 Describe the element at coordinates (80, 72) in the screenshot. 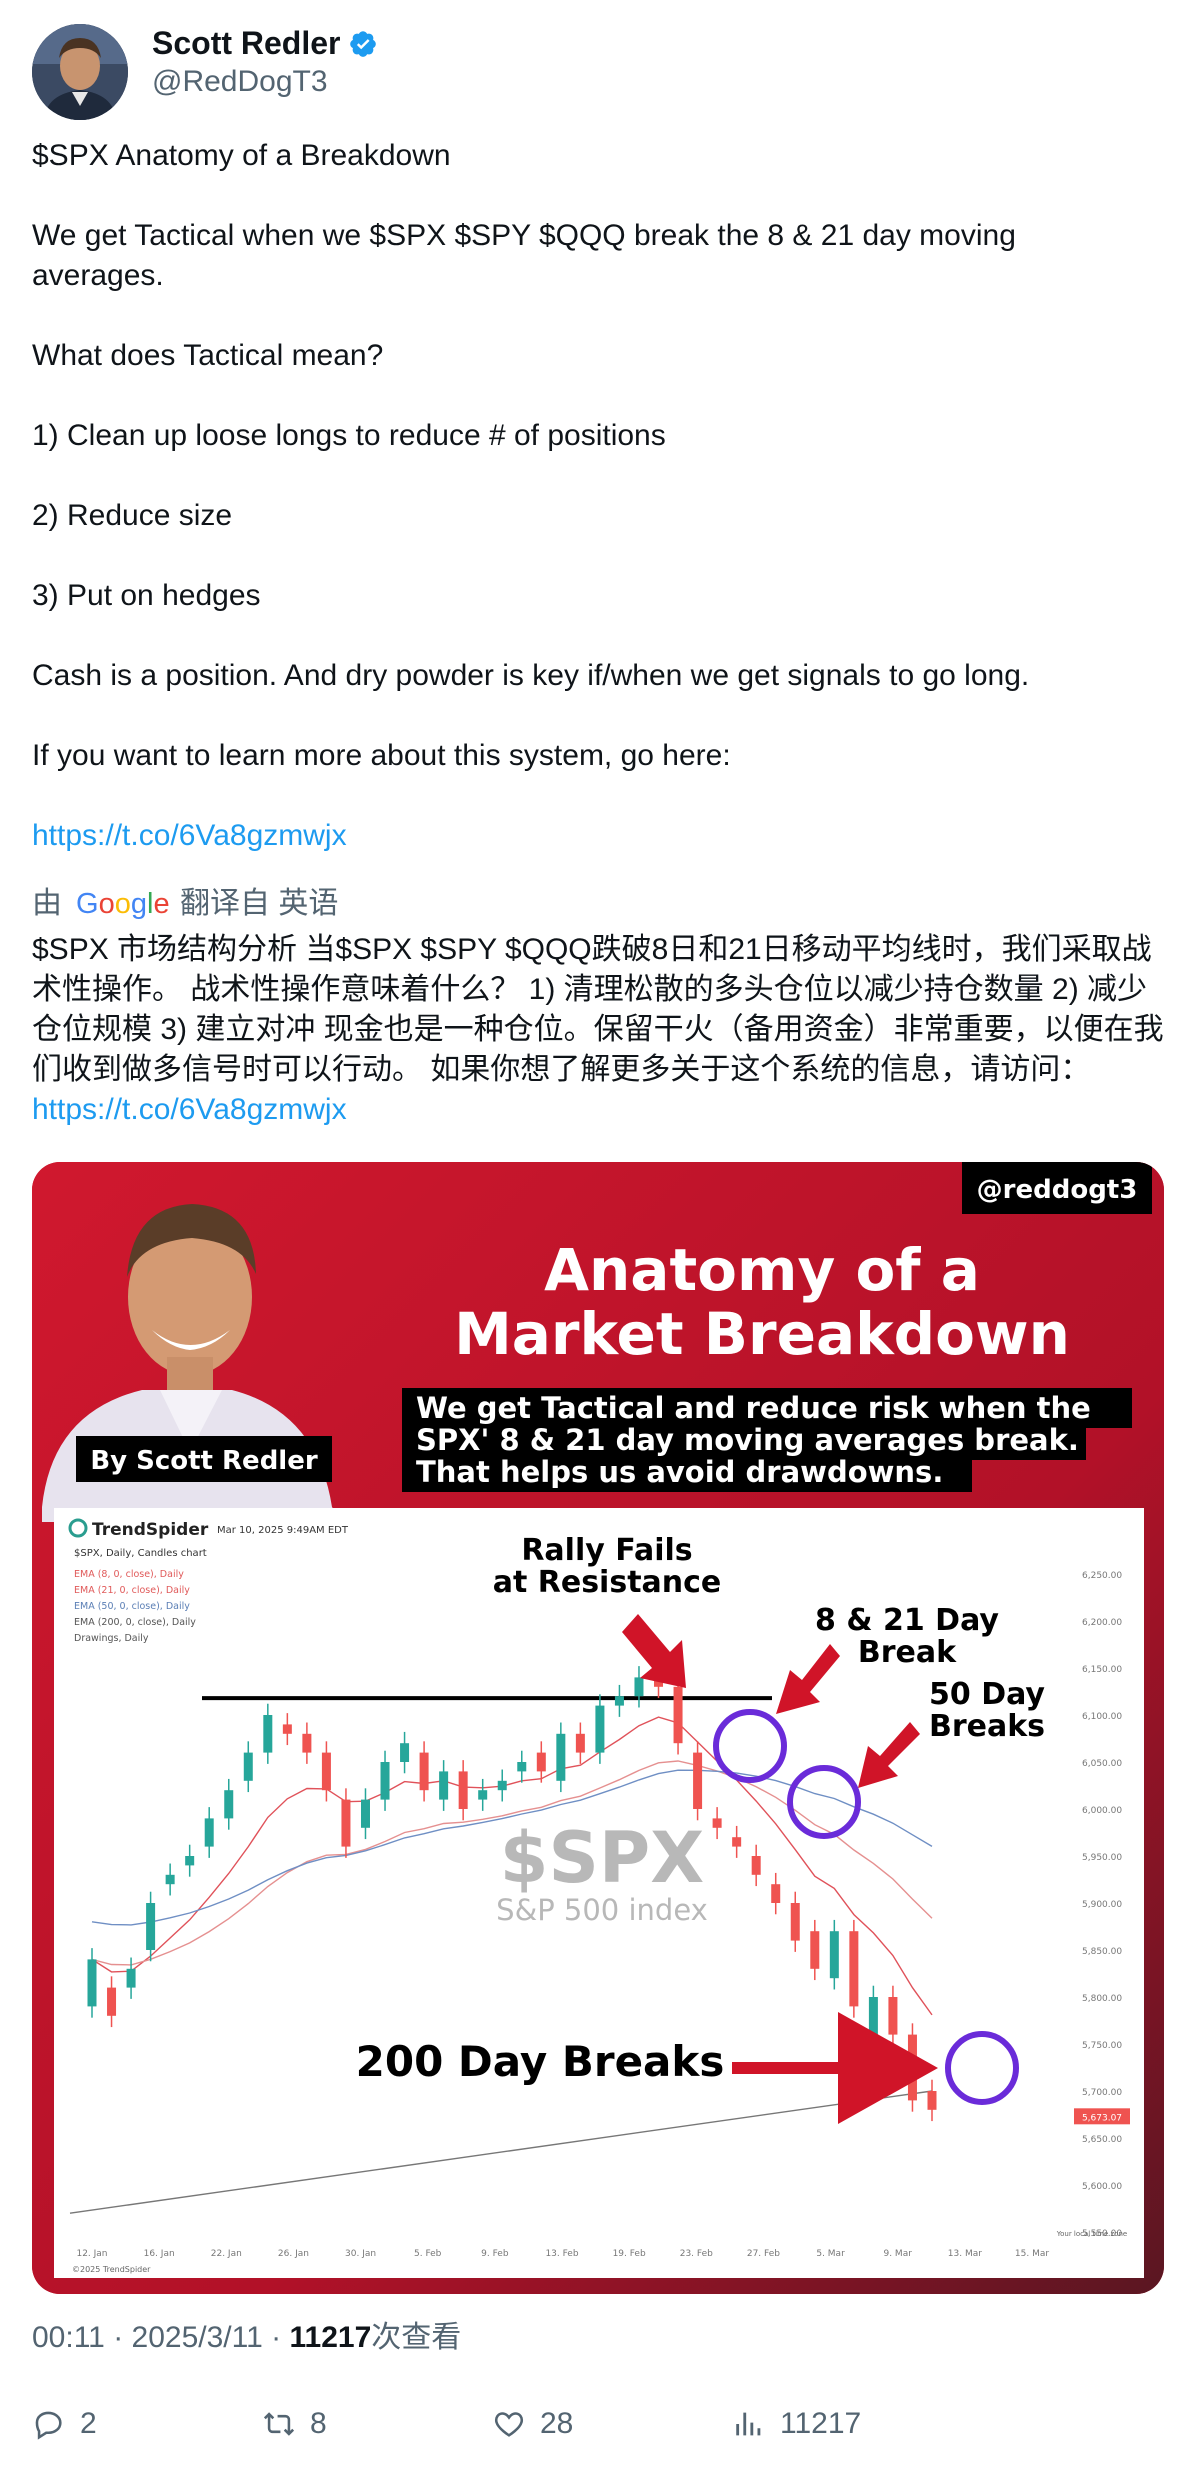

I see `avatar` at that location.